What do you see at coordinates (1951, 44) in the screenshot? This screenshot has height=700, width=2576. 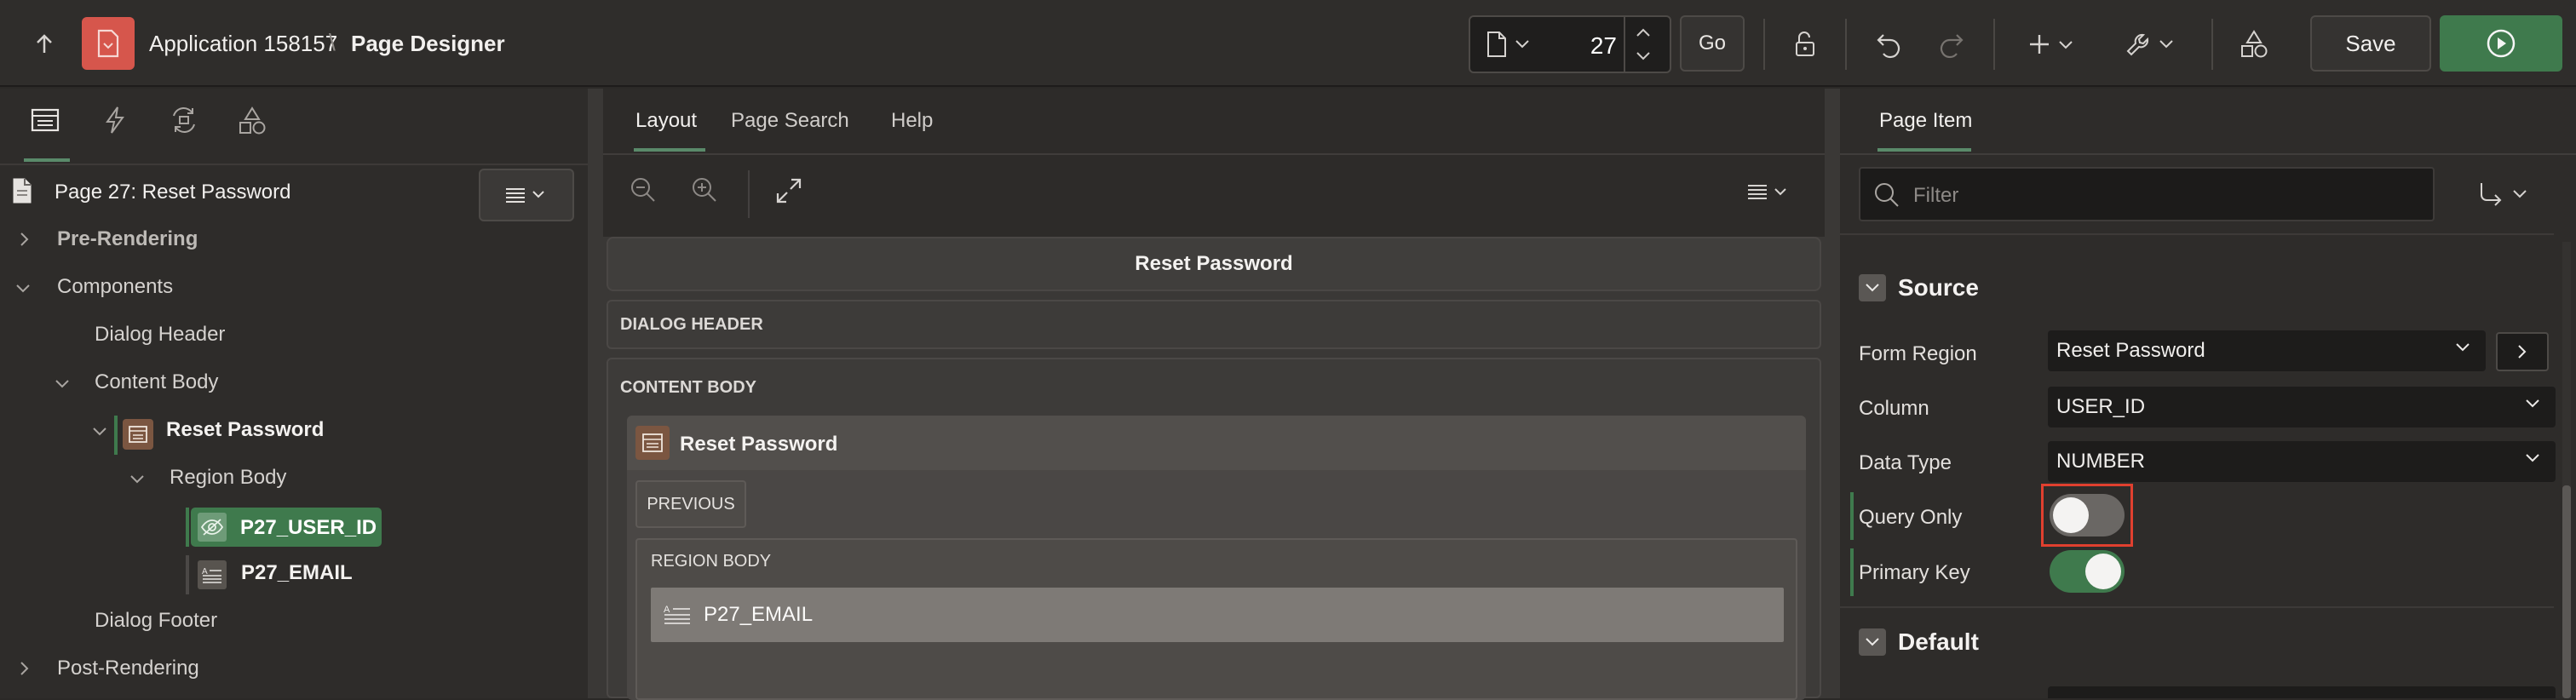 I see `redo-icon` at bounding box center [1951, 44].